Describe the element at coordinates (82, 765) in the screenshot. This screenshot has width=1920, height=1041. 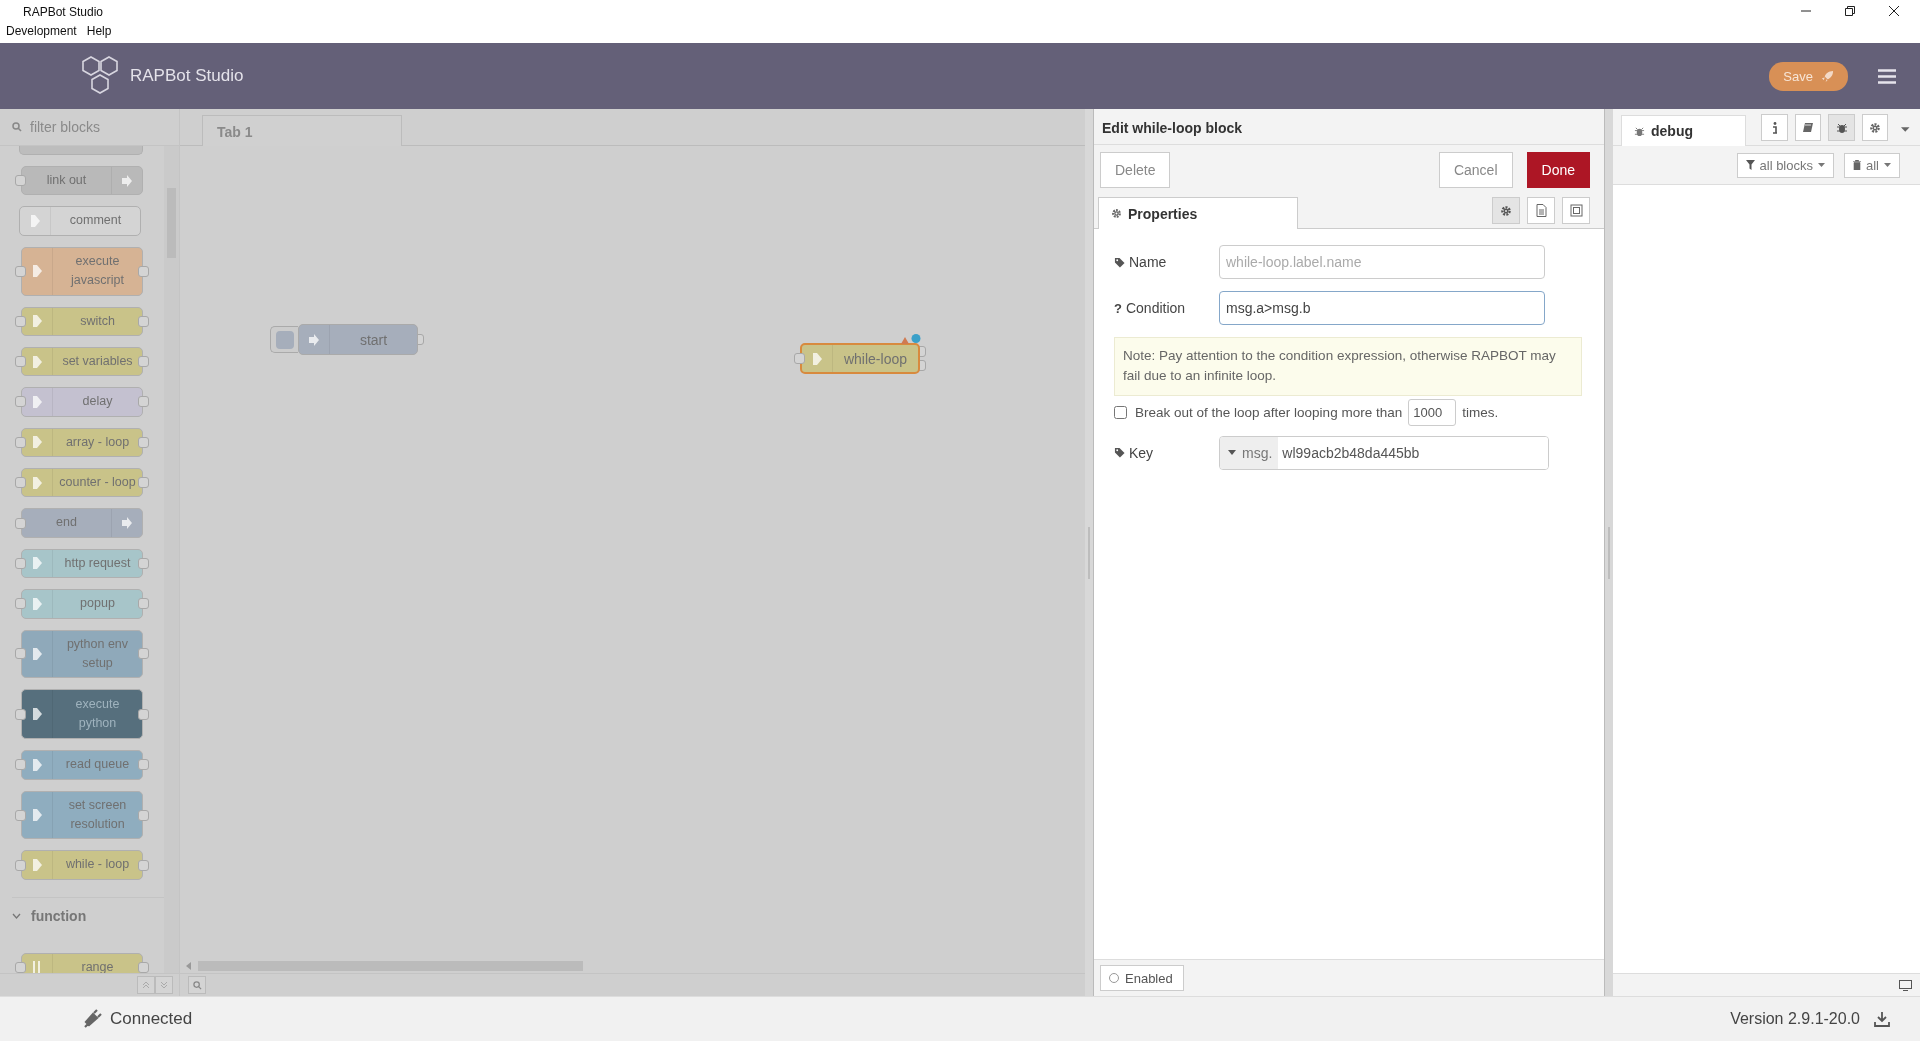
I see `palette-block: read queue` at that location.